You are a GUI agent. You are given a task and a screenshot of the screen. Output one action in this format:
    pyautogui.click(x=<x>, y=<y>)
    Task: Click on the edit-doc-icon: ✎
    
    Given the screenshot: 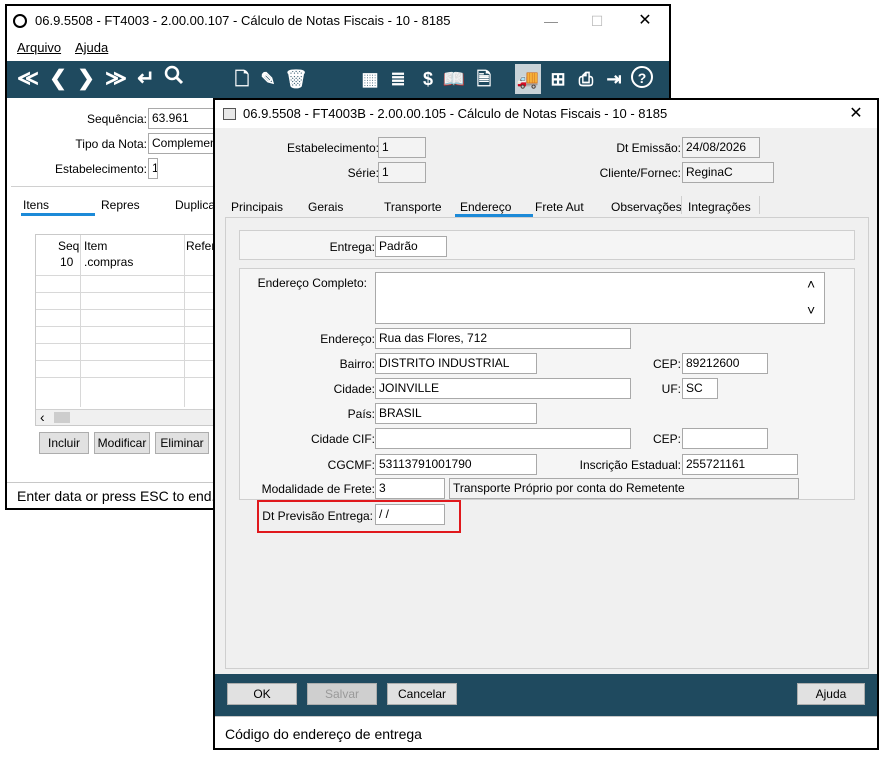 What is the action you would take?
    pyautogui.click(x=268, y=79)
    